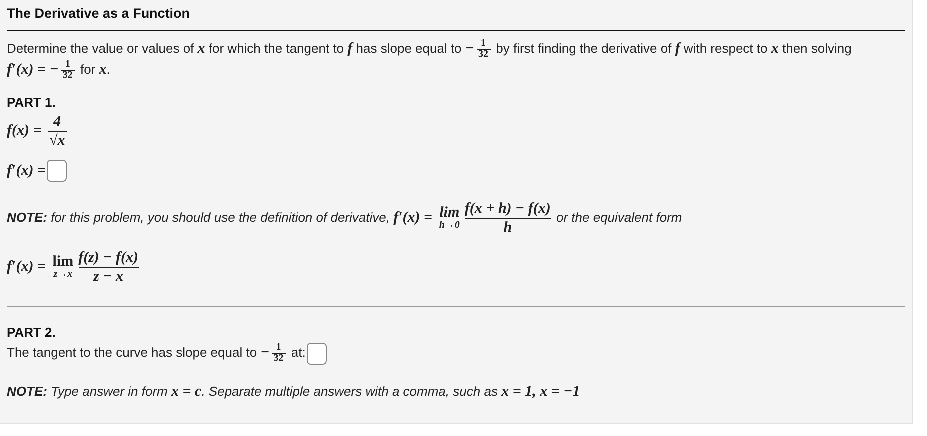 This screenshot has height=436, width=927. I want to click on note-text: NOTE: Type answer in form x = c. Separate multiple answers with a comma, such as x = 1, x = −1, so click(294, 391).